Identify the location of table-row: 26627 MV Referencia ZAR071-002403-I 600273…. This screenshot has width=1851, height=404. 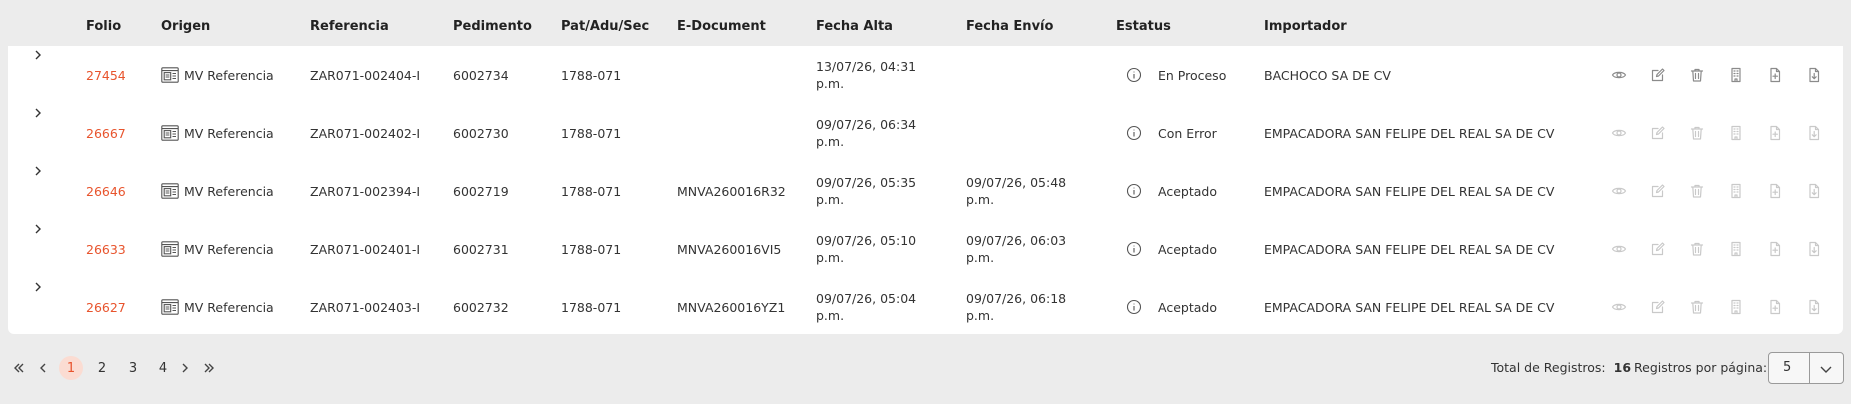
(925, 307).